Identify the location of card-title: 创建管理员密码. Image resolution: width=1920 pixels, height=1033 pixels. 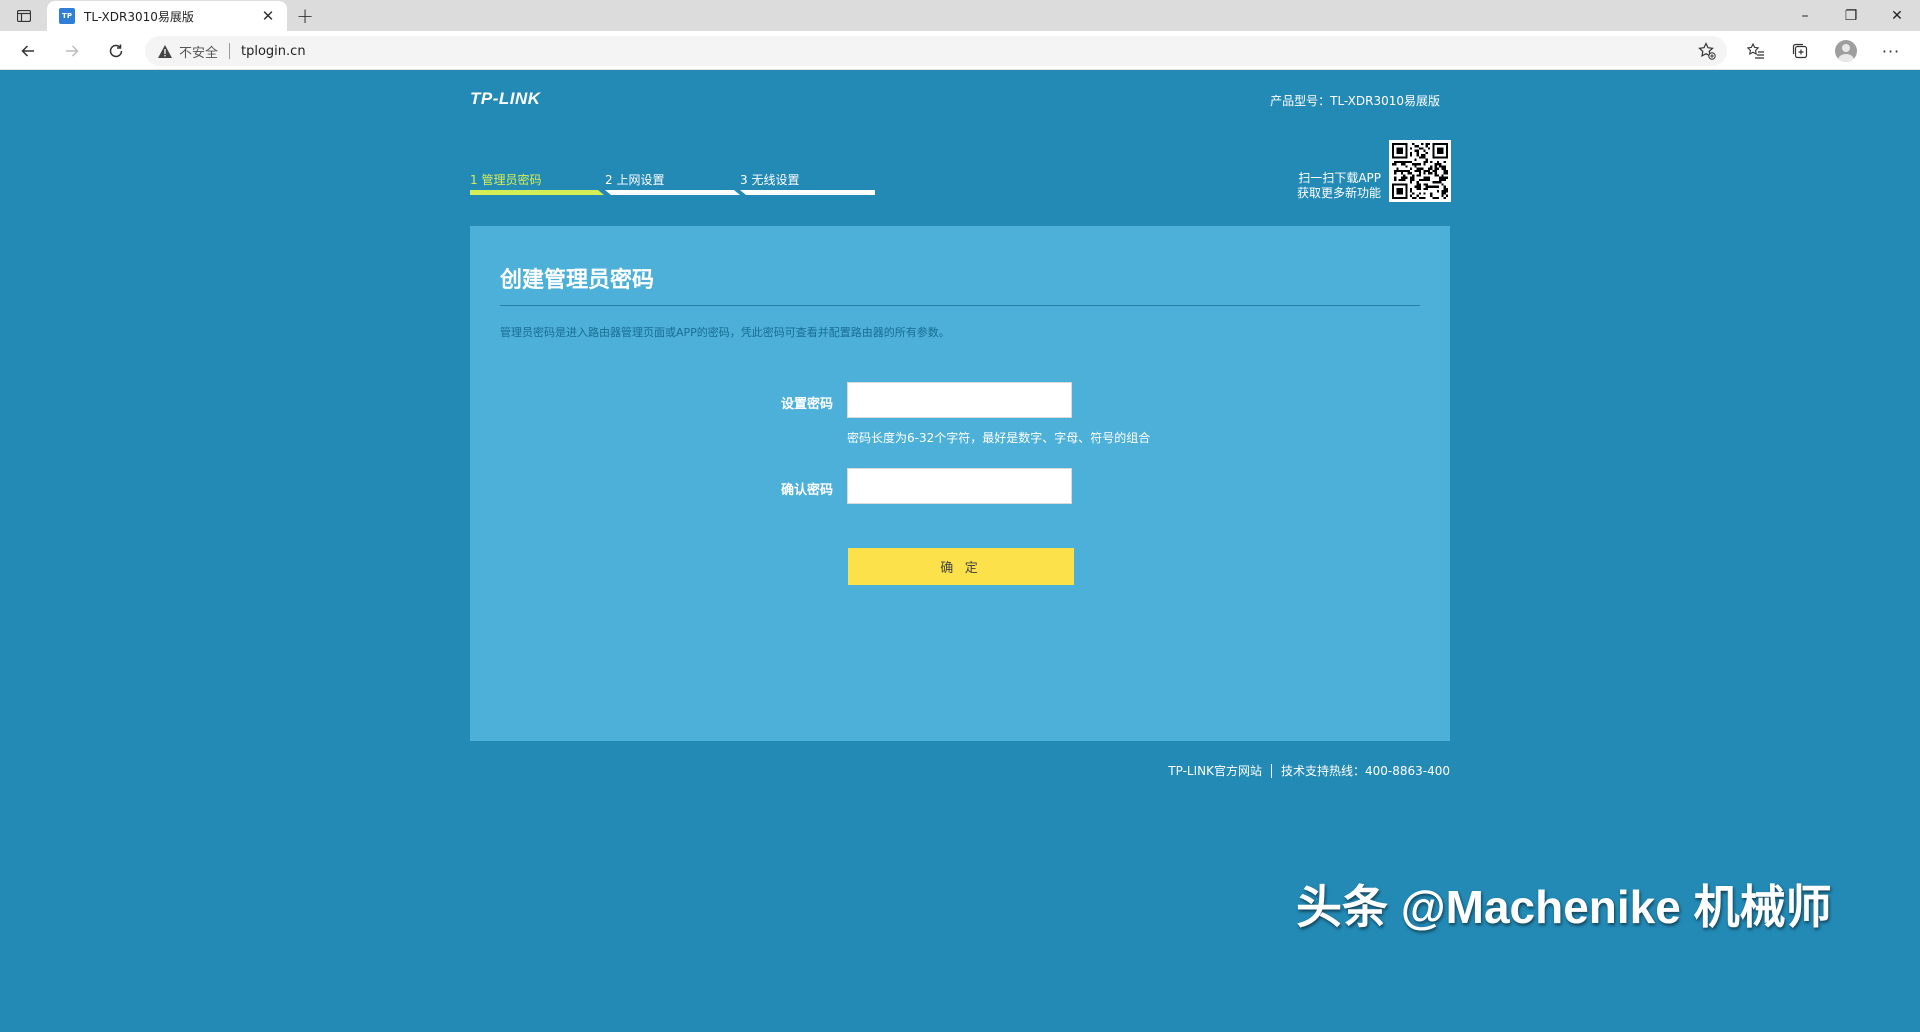
(577, 280).